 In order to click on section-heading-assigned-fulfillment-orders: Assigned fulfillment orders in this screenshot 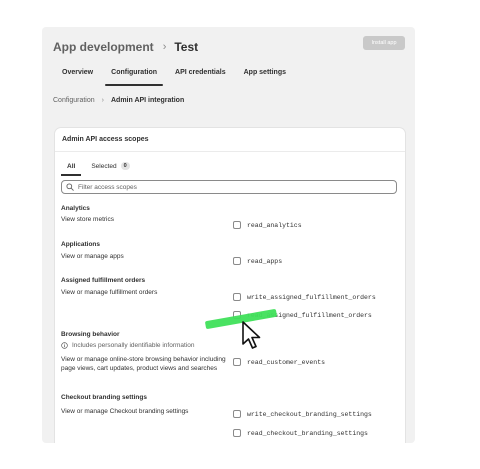, I will do `click(103, 280)`.